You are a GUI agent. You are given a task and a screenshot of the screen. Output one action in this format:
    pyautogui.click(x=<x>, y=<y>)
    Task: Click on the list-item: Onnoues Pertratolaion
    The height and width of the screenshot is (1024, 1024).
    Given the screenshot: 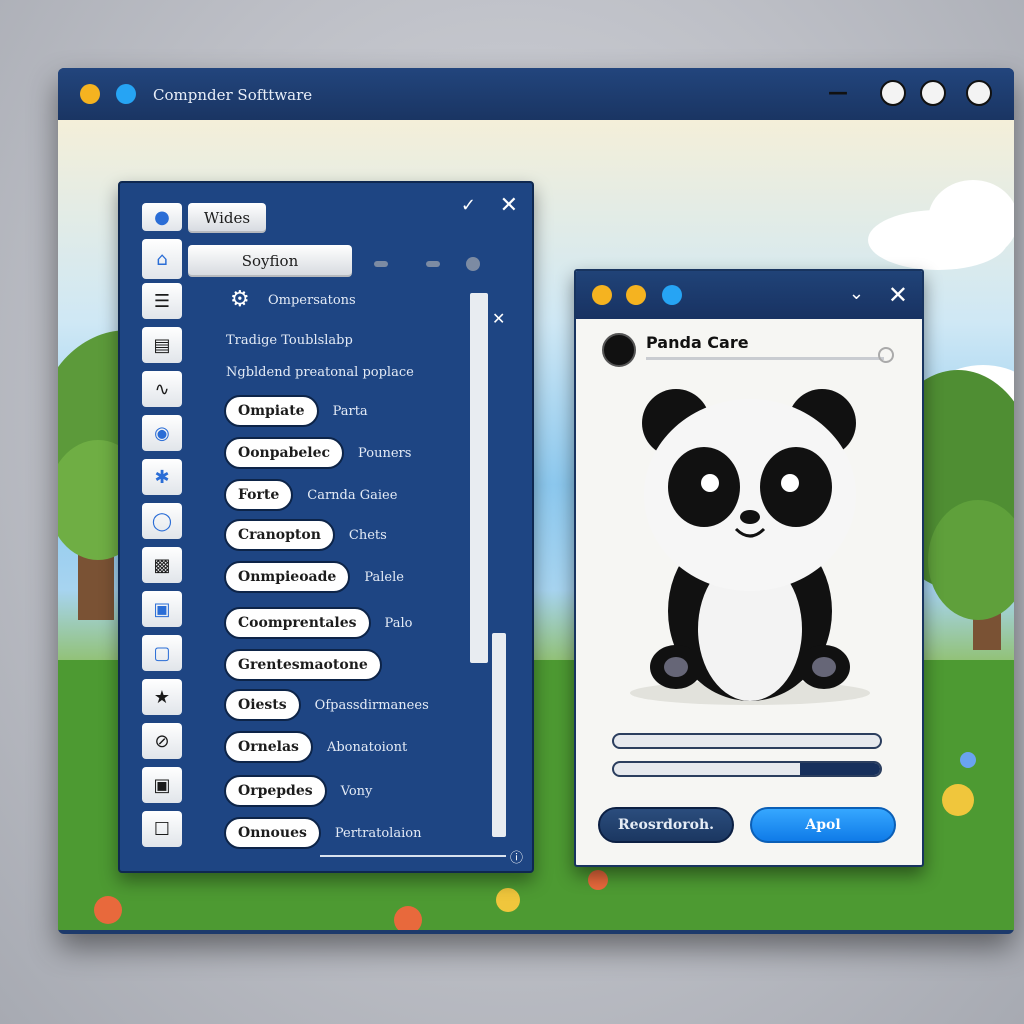 What is the action you would take?
    pyautogui.click(x=322, y=833)
    